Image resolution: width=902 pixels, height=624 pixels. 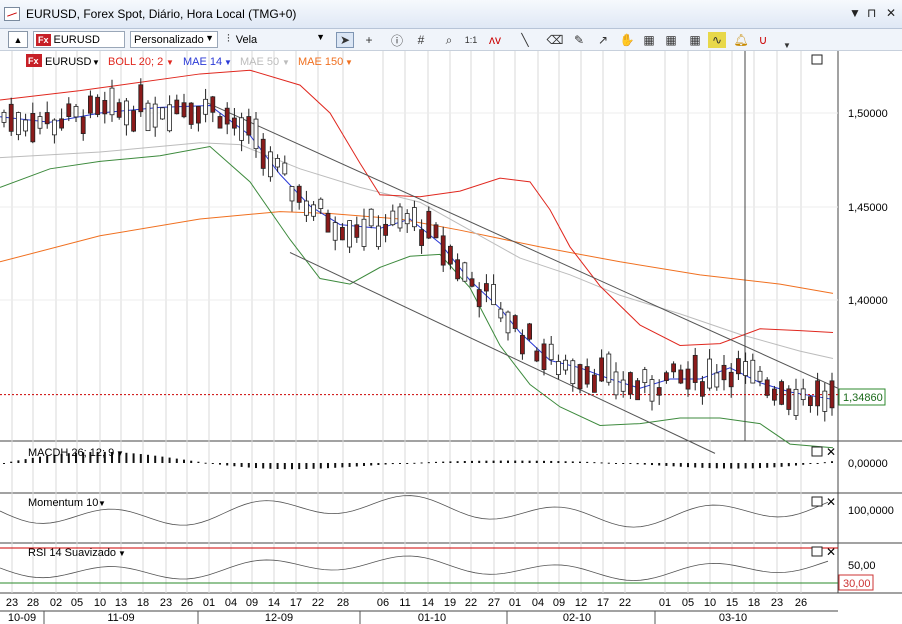 What do you see at coordinates (259, 62) in the screenshot?
I see `legend-mae50: MAE 50` at bounding box center [259, 62].